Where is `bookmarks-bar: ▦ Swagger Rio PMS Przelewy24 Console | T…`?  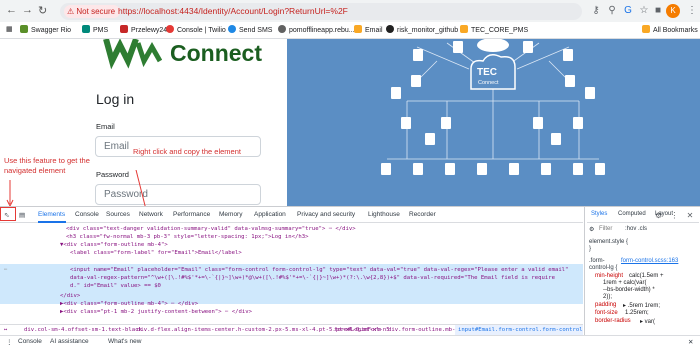 bookmarks-bar: ▦ Swagger Rio PMS Przelewy24 Console | T… is located at coordinates (350, 30).